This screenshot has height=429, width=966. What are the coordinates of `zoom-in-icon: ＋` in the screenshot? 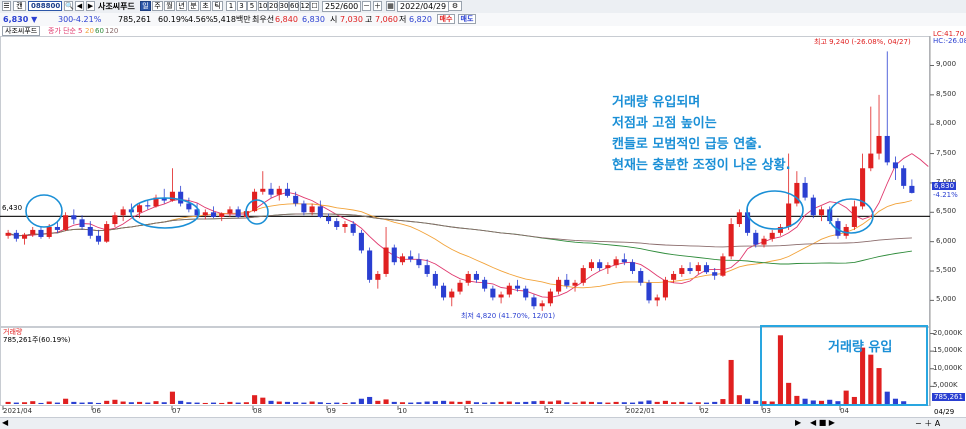 It's located at (377, 6).